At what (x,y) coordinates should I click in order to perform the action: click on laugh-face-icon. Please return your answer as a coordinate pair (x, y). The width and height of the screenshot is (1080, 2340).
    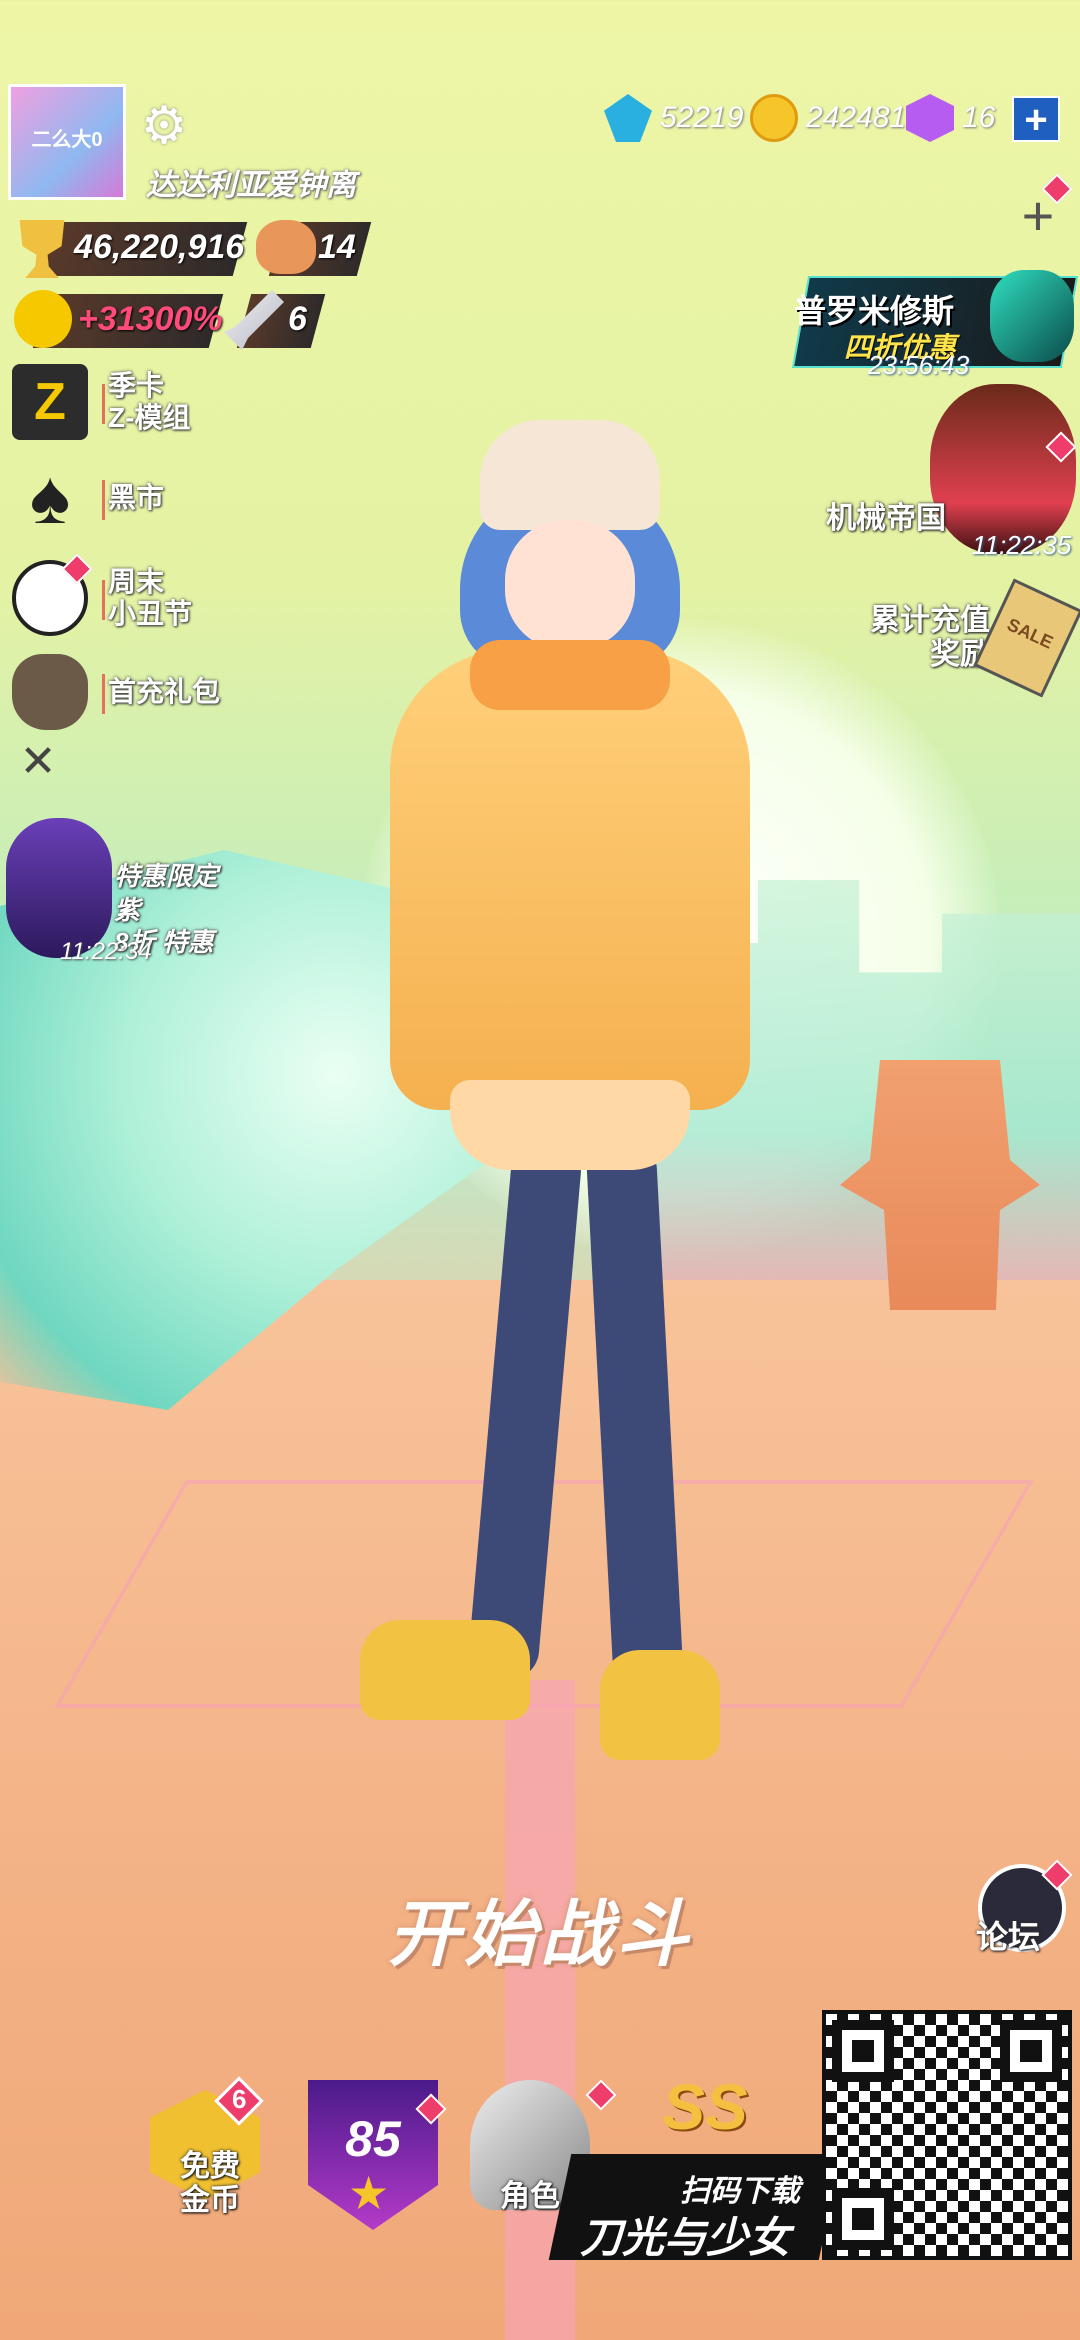
    Looking at the image, I should click on (43, 319).